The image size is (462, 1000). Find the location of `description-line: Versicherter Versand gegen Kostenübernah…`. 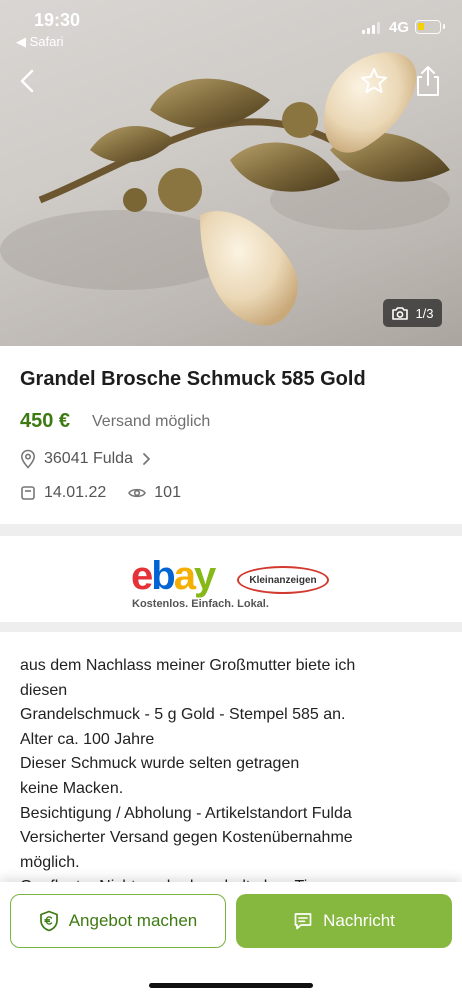

description-line: Versicherter Versand gegen Kostenübernah… is located at coordinates (186, 838).